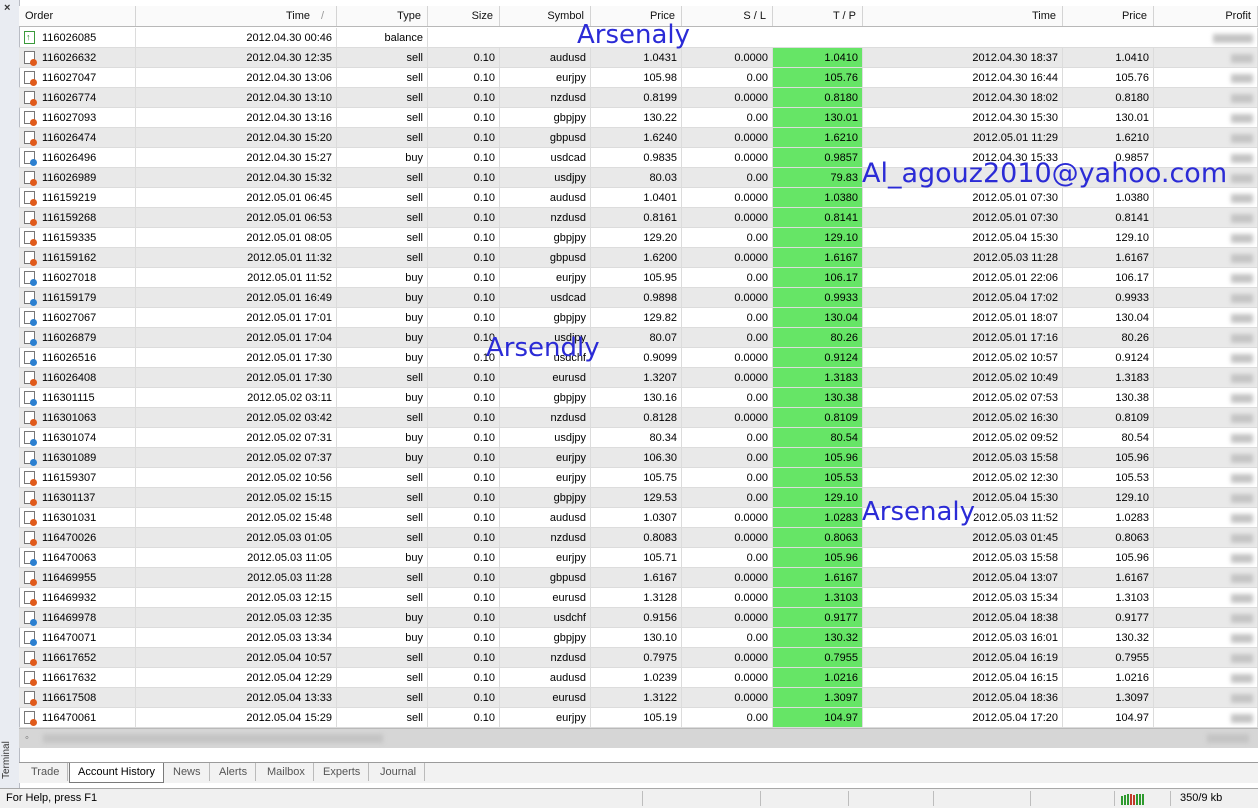  What do you see at coordinates (545, 618) in the screenshot?
I see `cell-symbol: usdchf` at bounding box center [545, 618].